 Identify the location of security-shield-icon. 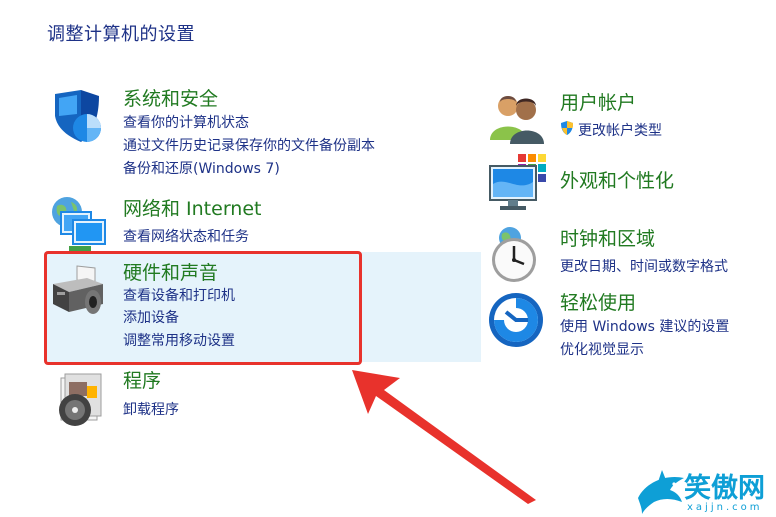
(78, 116).